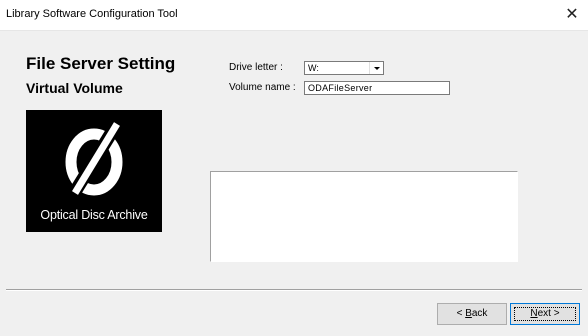  I want to click on drive-letter-label: Drive letter :, so click(256, 67).